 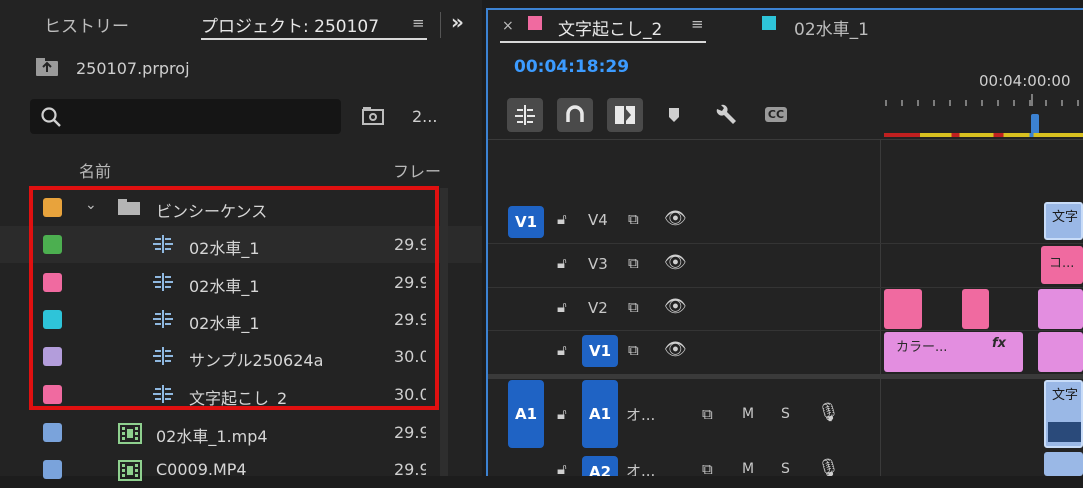 I want to click on column-header-fps: フレー, so click(x=417, y=170).